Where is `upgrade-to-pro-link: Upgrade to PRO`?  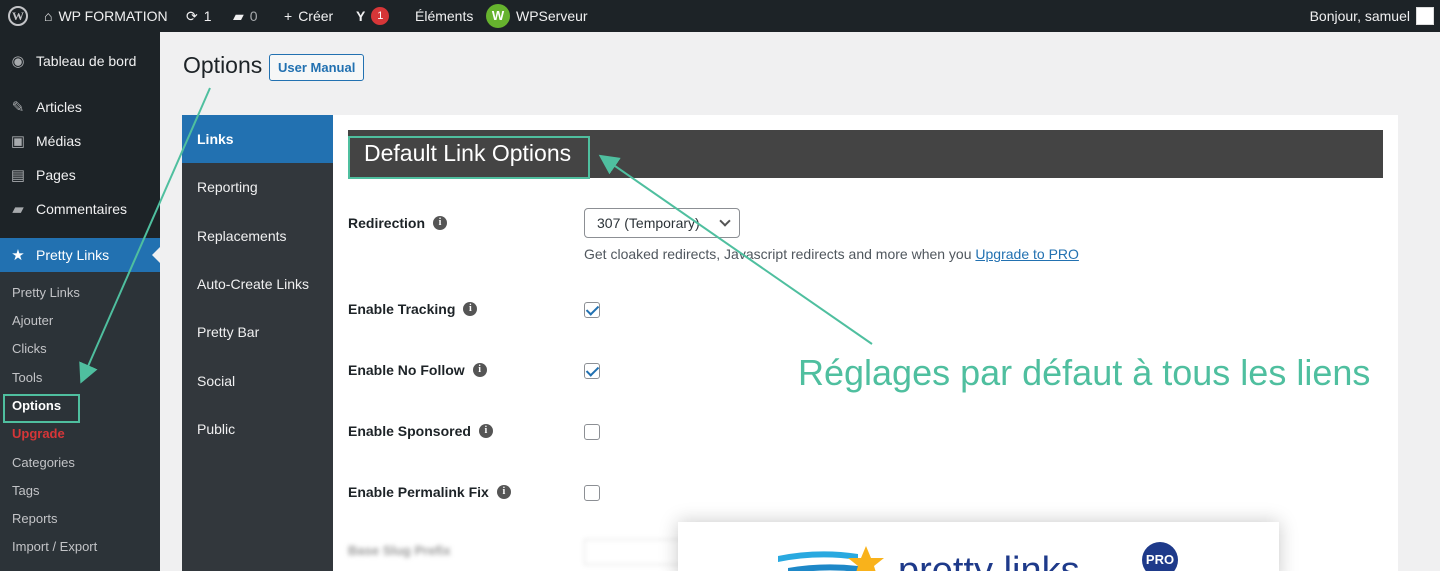 upgrade-to-pro-link: Upgrade to PRO is located at coordinates (1027, 254).